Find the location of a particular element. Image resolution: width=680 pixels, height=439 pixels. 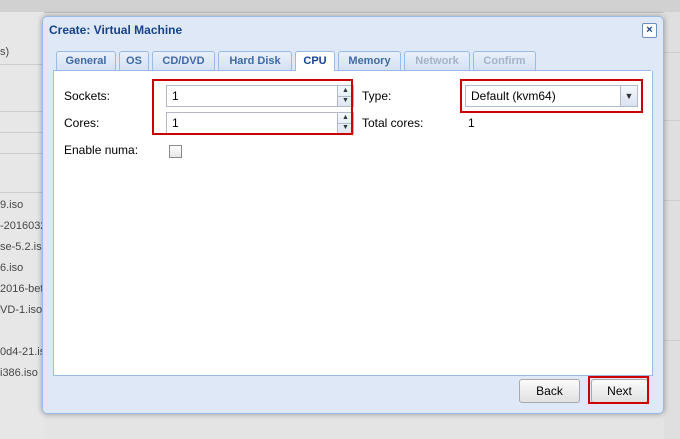

cores-label: Cores: is located at coordinates (82, 123).